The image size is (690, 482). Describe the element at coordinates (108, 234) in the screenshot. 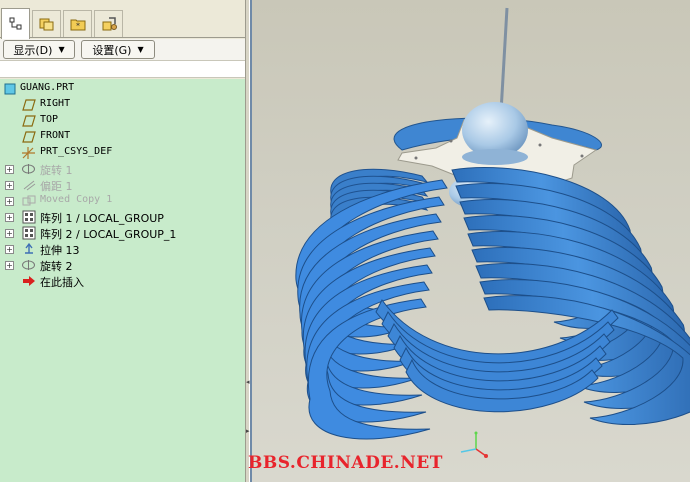

I see `tree-item-label: 阵列 2 / LOCAL_GROUP_1` at that location.